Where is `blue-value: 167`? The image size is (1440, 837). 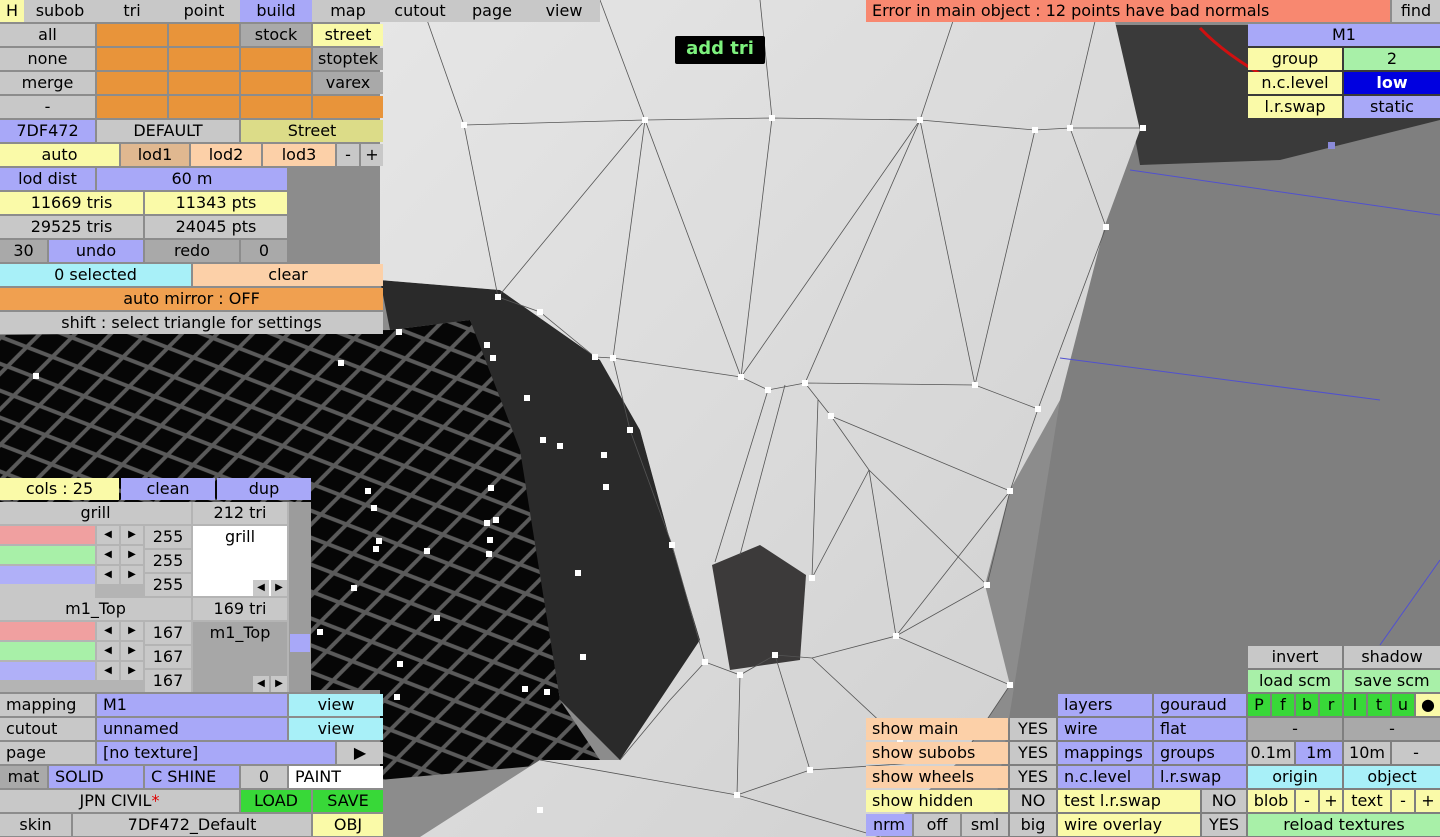
blue-value: 167 is located at coordinates (168, 681).